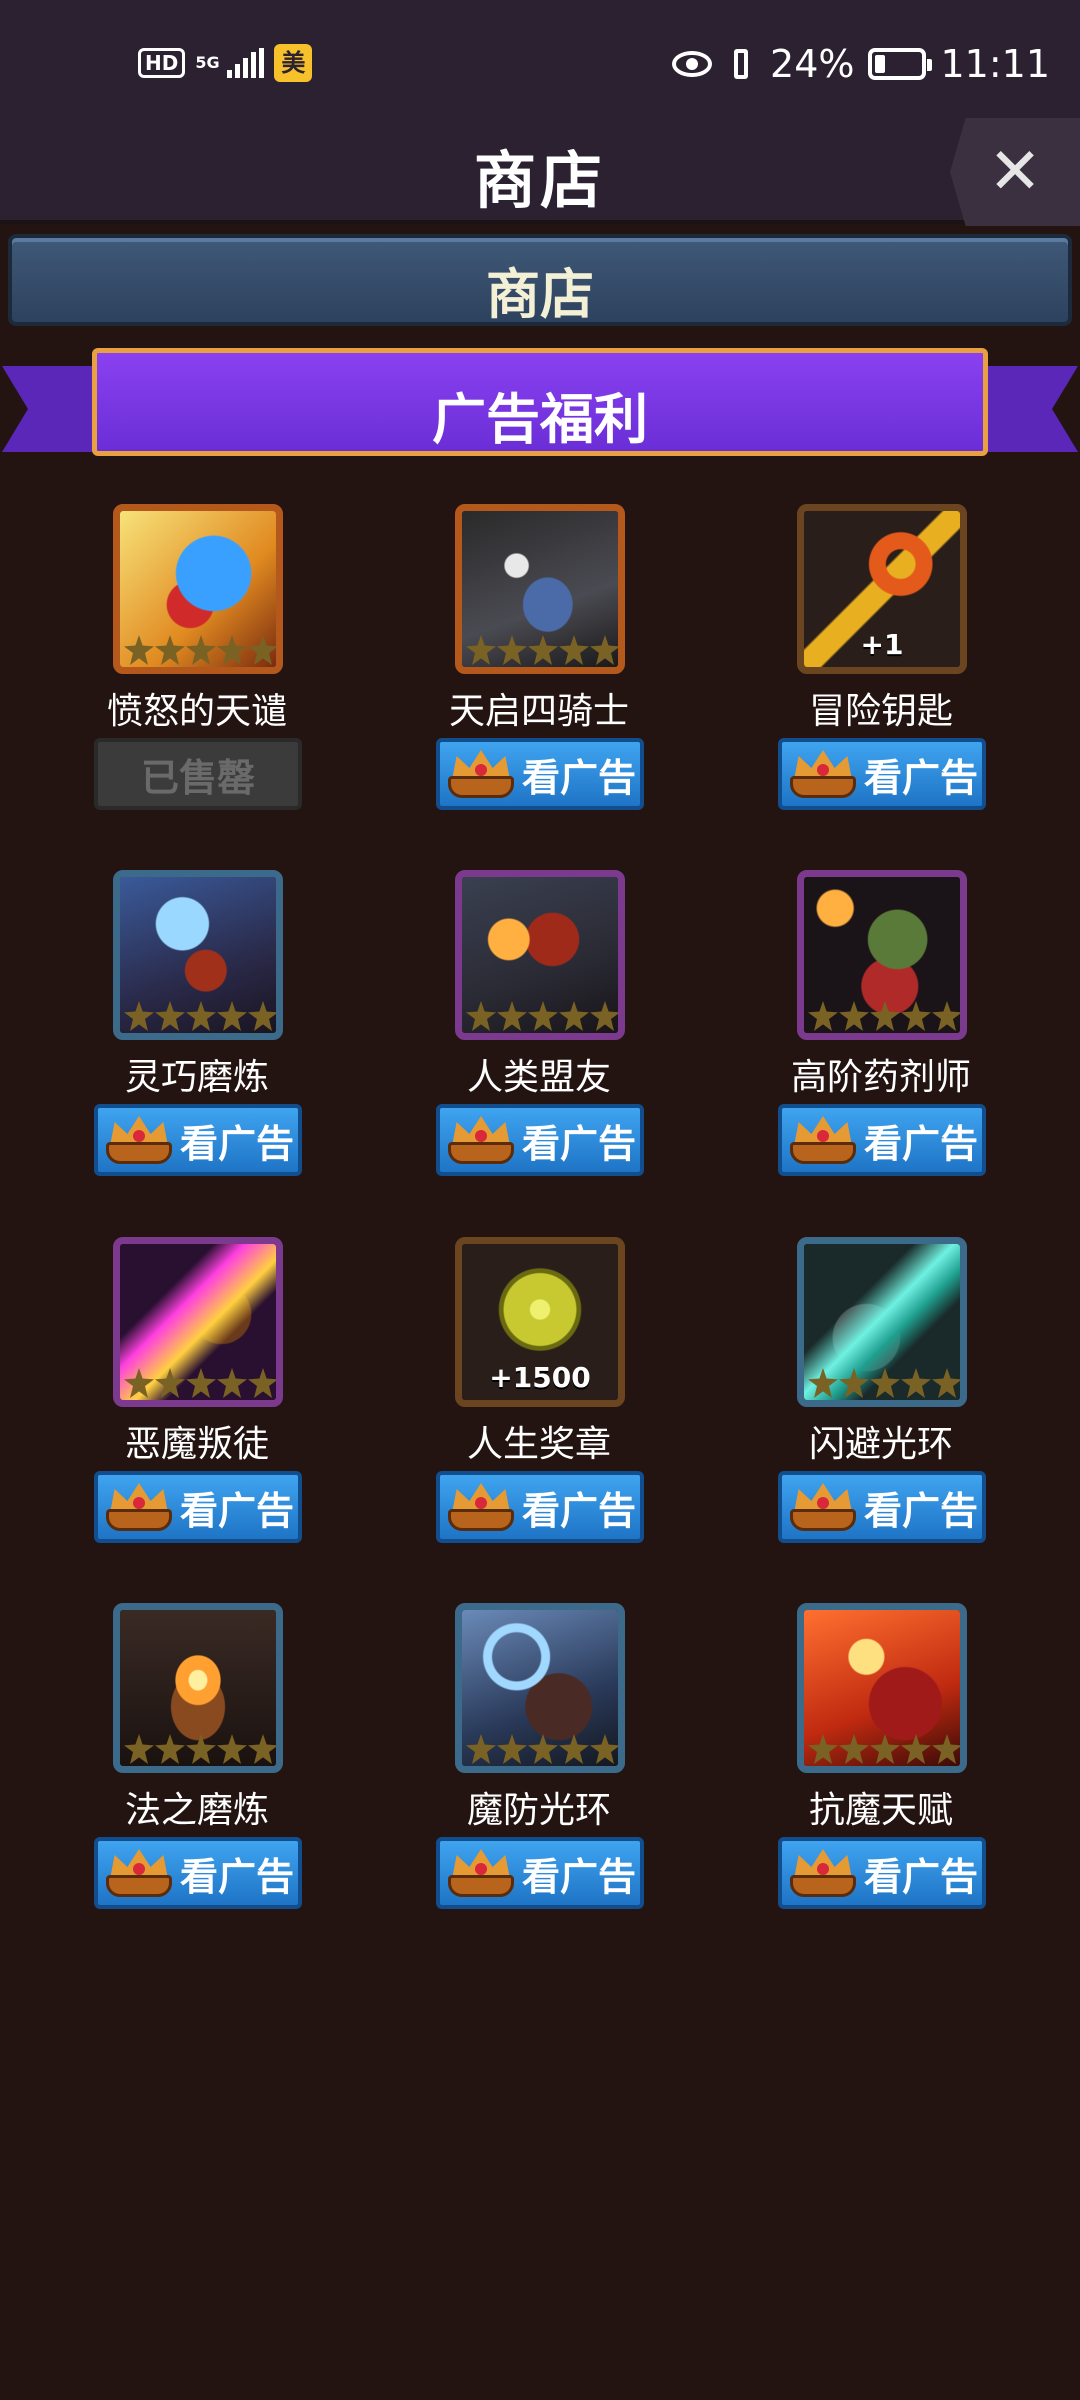 The image size is (1080, 2400). Describe the element at coordinates (880, 1810) in the screenshot. I see `item-name: 抗魔天赋` at that location.